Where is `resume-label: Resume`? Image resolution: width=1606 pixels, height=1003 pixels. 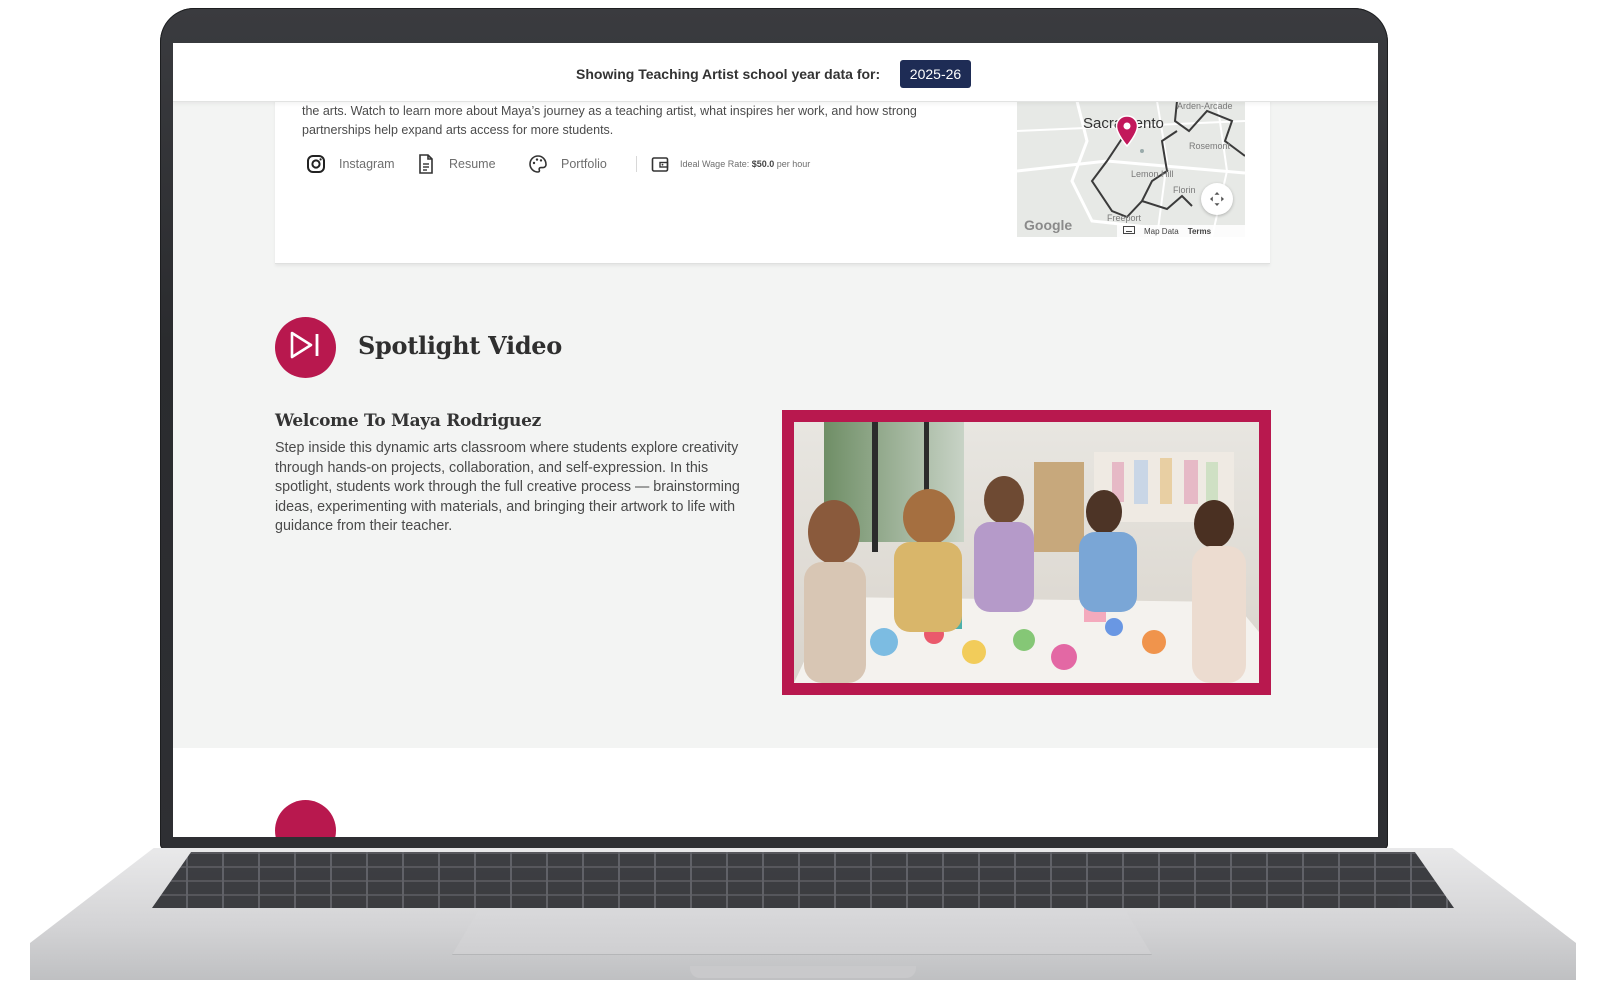 resume-label: Resume is located at coordinates (472, 164).